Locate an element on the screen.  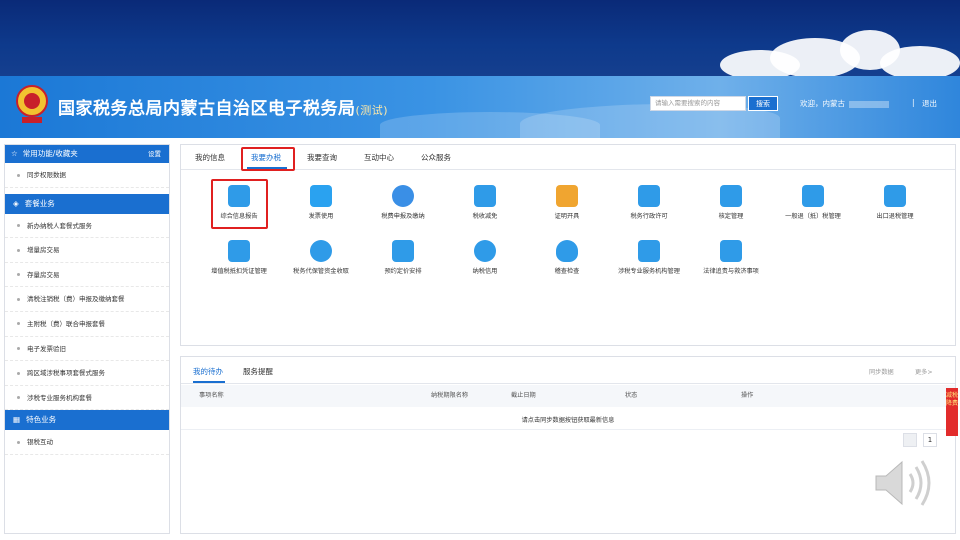
invoice-icon is located at coordinates (321, 196).